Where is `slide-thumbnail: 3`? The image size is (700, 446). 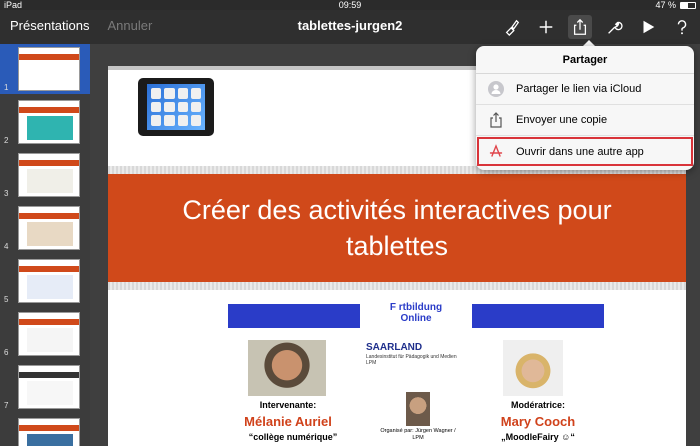 slide-thumbnail: 3 is located at coordinates (45, 175).